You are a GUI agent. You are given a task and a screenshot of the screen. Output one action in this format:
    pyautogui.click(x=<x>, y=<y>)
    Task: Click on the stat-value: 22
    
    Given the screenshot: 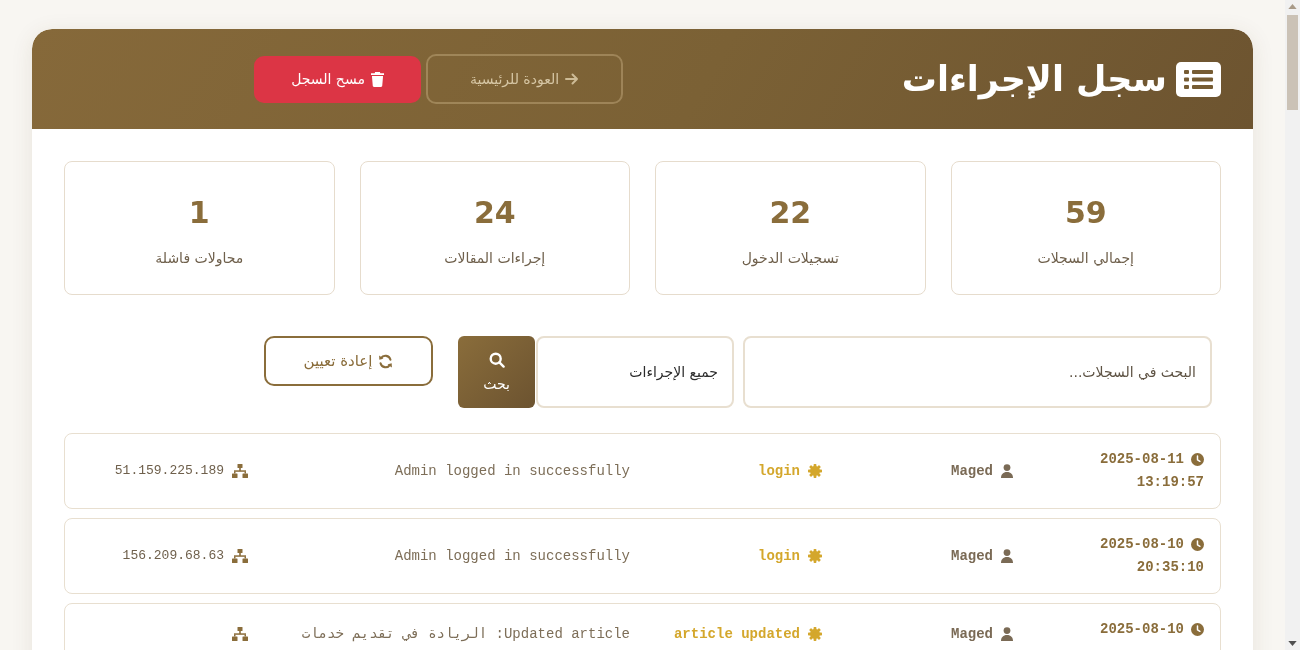 What is the action you would take?
    pyautogui.click(x=790, y=213)
    